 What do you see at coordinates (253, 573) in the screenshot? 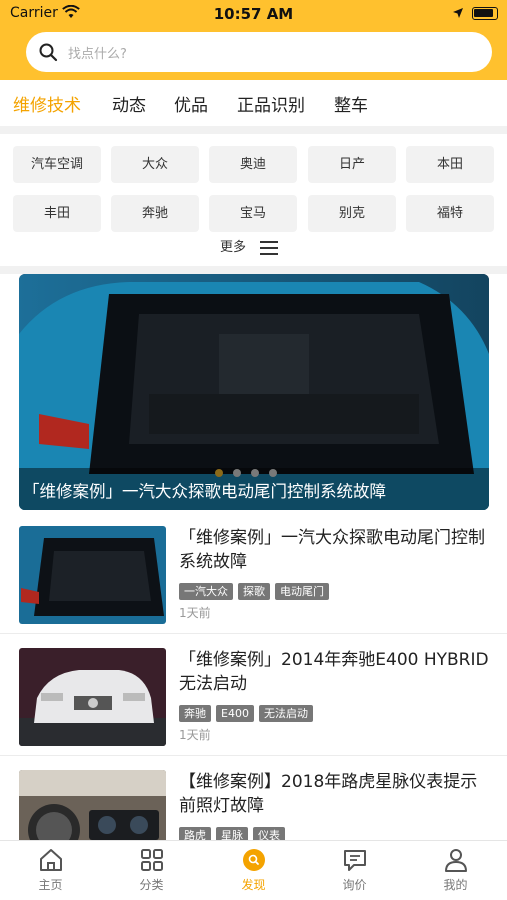
I see `list-item: 「维修案例」一汽大众探歌电动尾门控制系统故障 一汽大众 探歌 电动尾门 1天前` at bounding box center [253, 573].